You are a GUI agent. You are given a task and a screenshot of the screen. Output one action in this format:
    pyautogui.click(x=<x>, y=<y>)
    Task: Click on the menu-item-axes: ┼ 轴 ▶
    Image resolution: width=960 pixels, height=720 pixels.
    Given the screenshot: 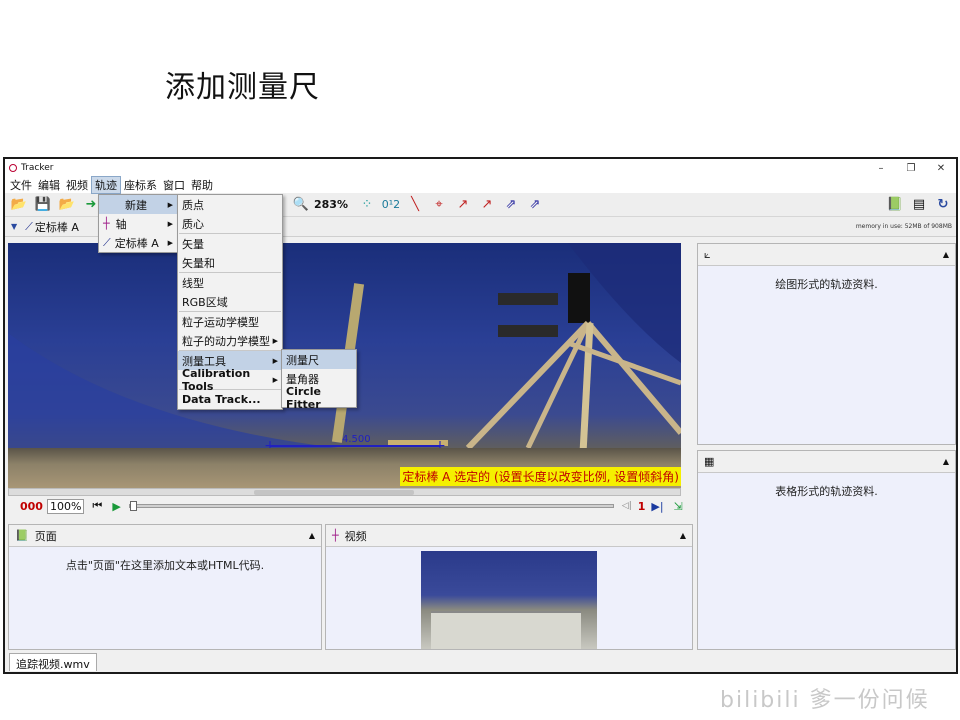 What is the action you would take?
    pyautogui.click(x=138, y=223)
    